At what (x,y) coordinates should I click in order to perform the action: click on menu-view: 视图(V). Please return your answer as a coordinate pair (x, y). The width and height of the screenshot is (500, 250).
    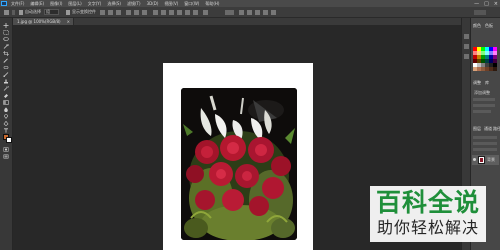
    Looking at the image, I should click on (171, 3).